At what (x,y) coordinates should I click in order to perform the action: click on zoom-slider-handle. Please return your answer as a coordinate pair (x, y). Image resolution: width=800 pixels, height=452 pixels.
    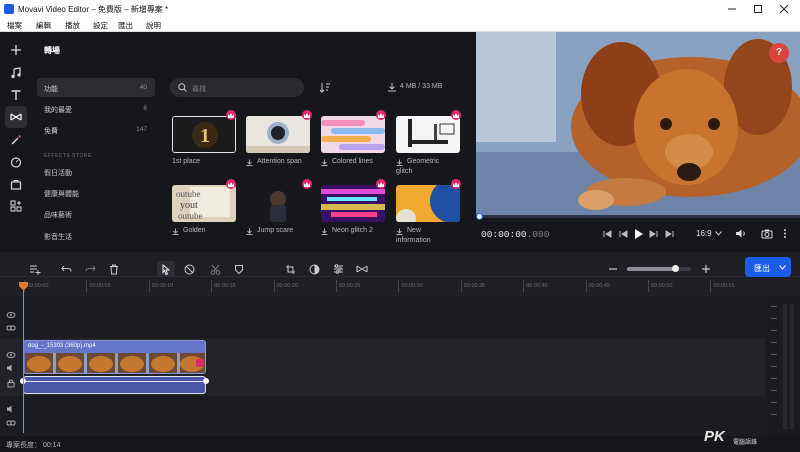
    Looking at the image, I should click on (675, 268).